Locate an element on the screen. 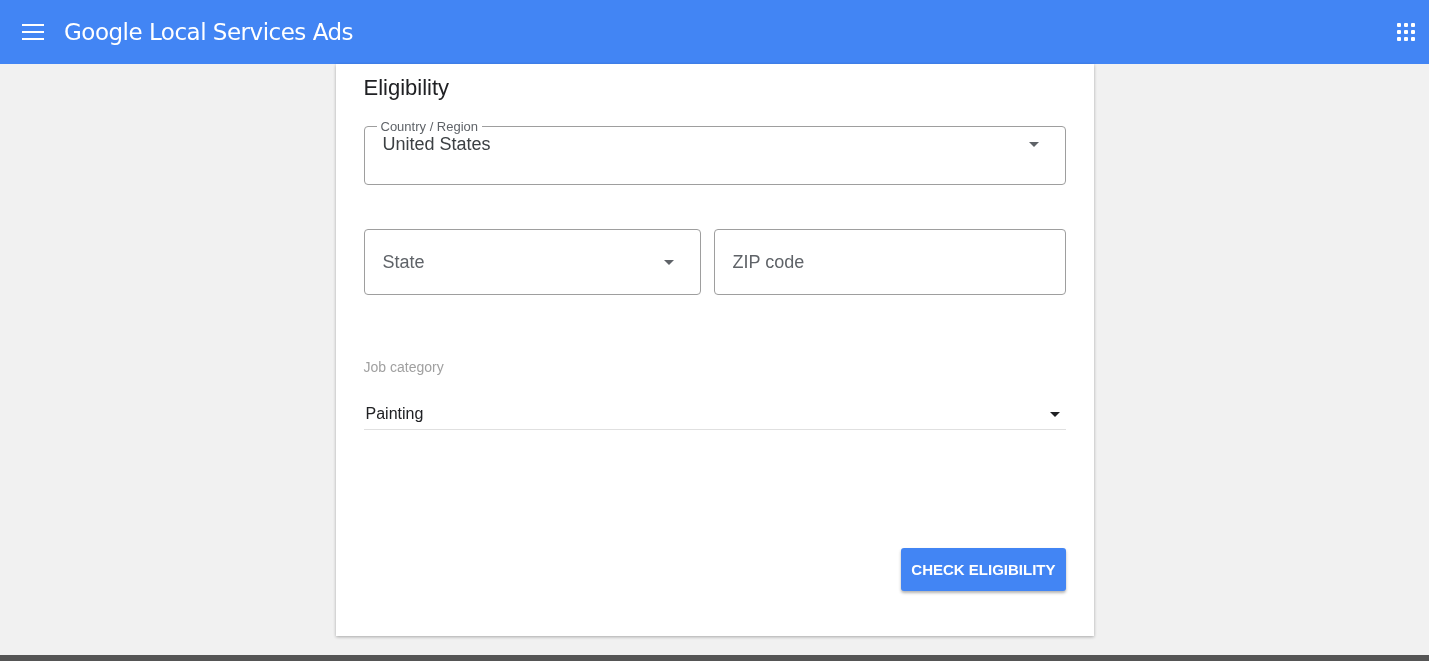  check-eligibility-button: CHECK ELIGIBILITY is located at coordinates (983, 569).